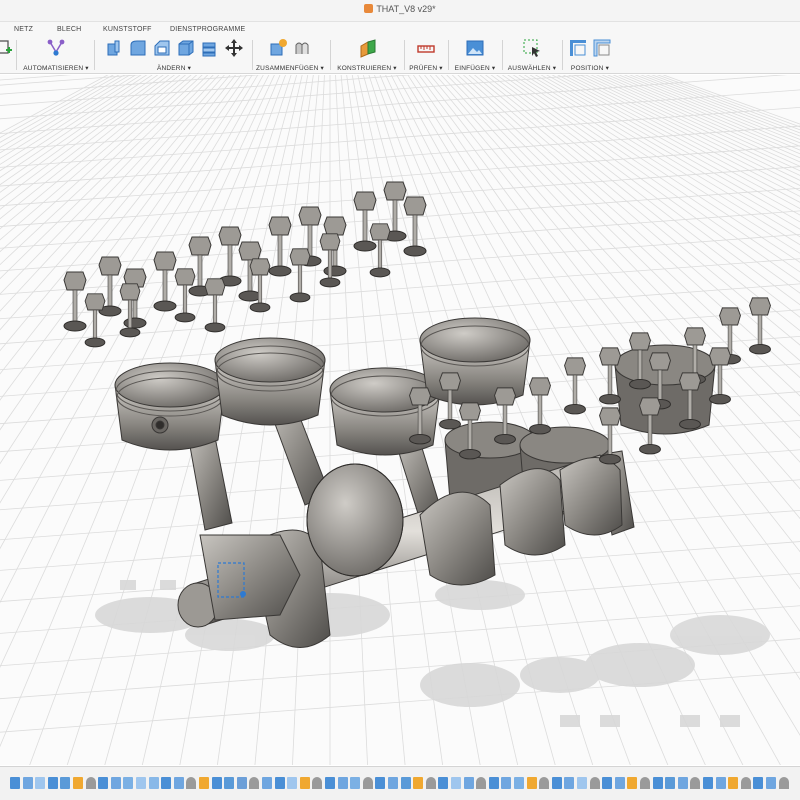 The height and width of the screenshot is (800, 800). What do you see at coordinates (302, 48) in the screenshot?
I see `joint-icon` at bounding box center [302, 48].